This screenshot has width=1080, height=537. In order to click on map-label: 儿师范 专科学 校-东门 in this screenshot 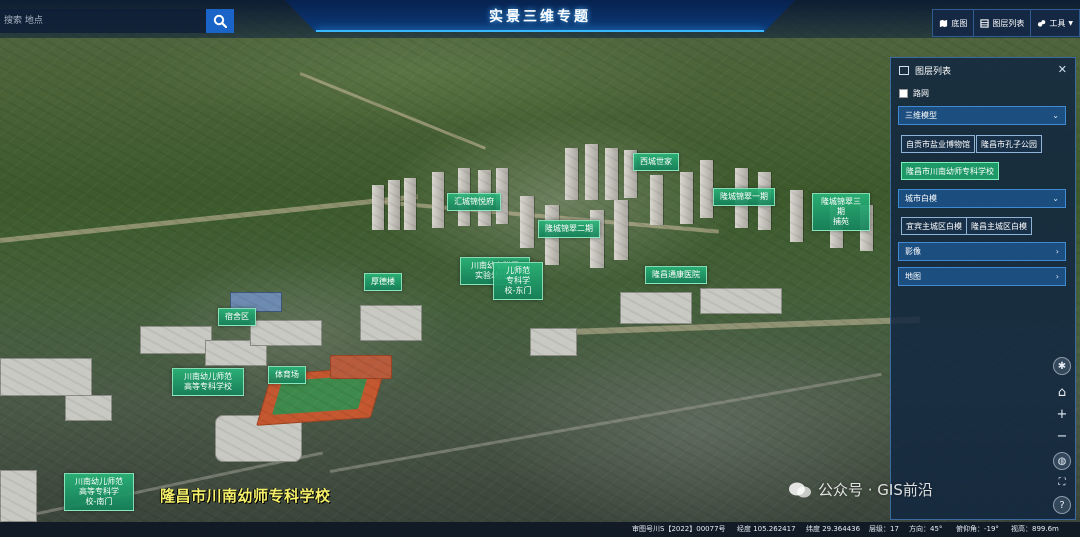, I will do `click(518, 281)`.